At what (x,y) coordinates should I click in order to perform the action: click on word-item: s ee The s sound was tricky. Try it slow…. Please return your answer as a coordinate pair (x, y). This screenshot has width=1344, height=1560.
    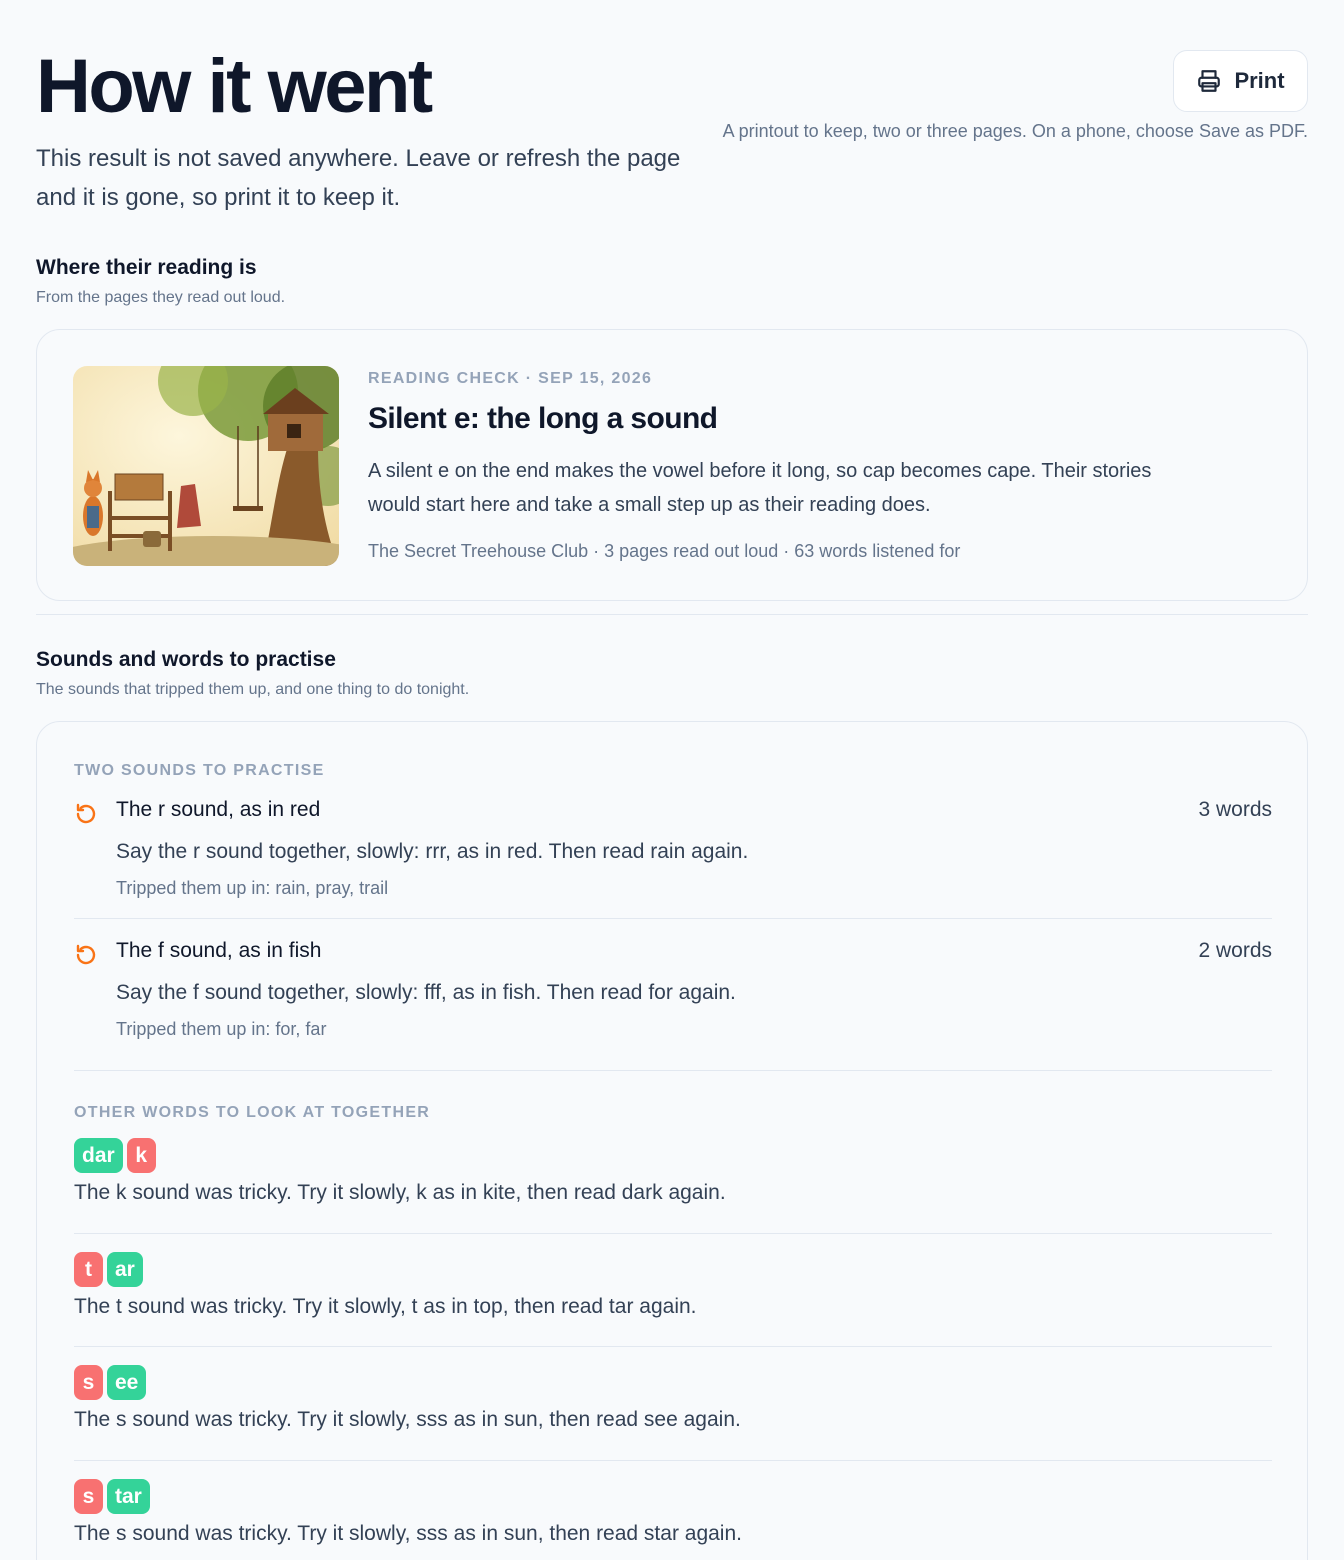
    Looking at the image, I should click on (673, 1398).